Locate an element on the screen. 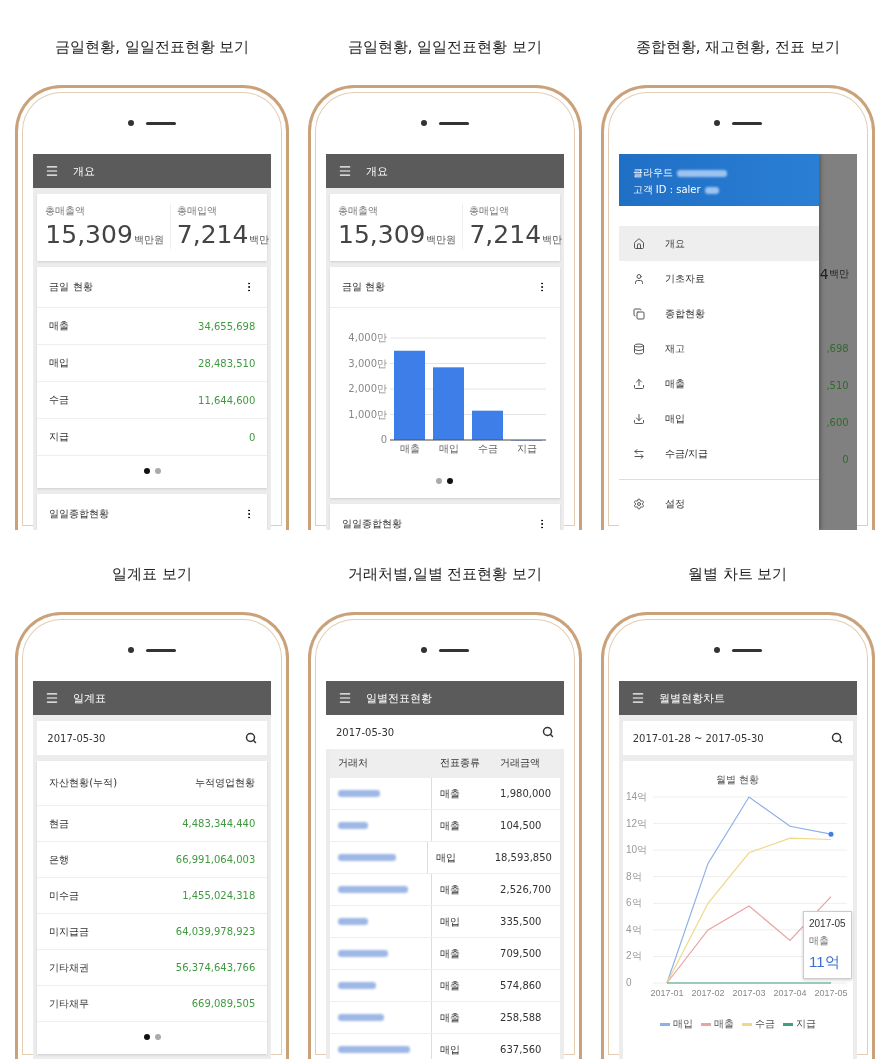 Image resolution: width=890 pixels, height=1059 pixels. x-tick-label: 2017-01 is located at coordinates (667, 993).